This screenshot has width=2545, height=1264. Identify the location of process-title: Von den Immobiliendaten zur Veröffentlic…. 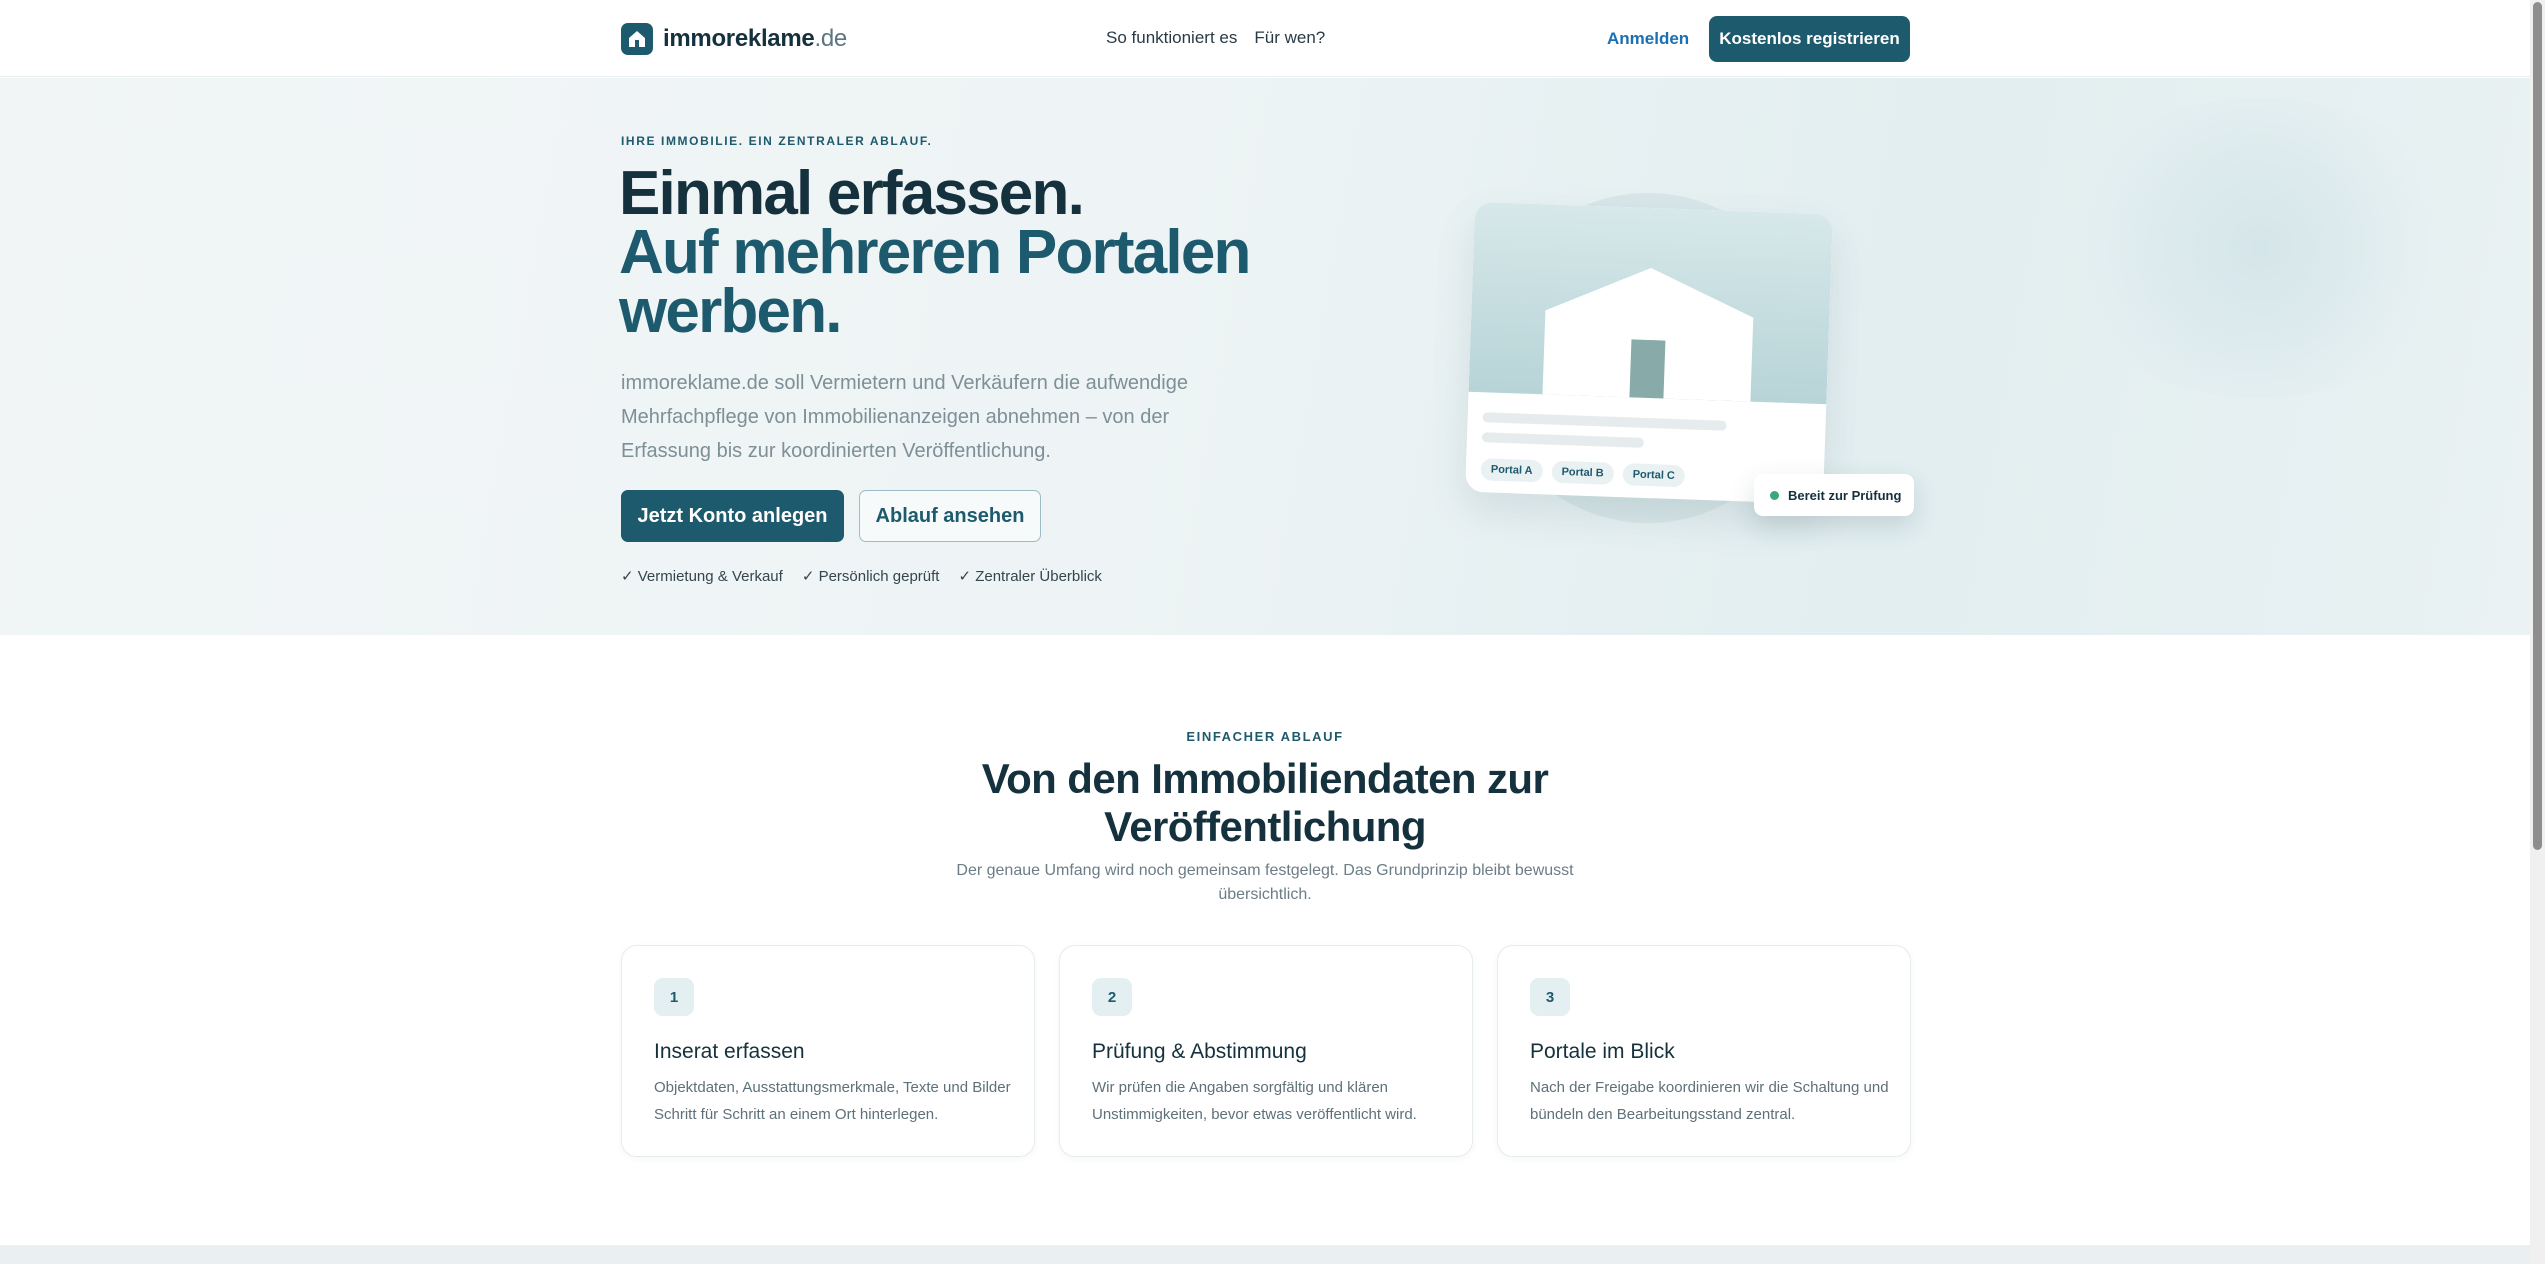
(1265, 802).